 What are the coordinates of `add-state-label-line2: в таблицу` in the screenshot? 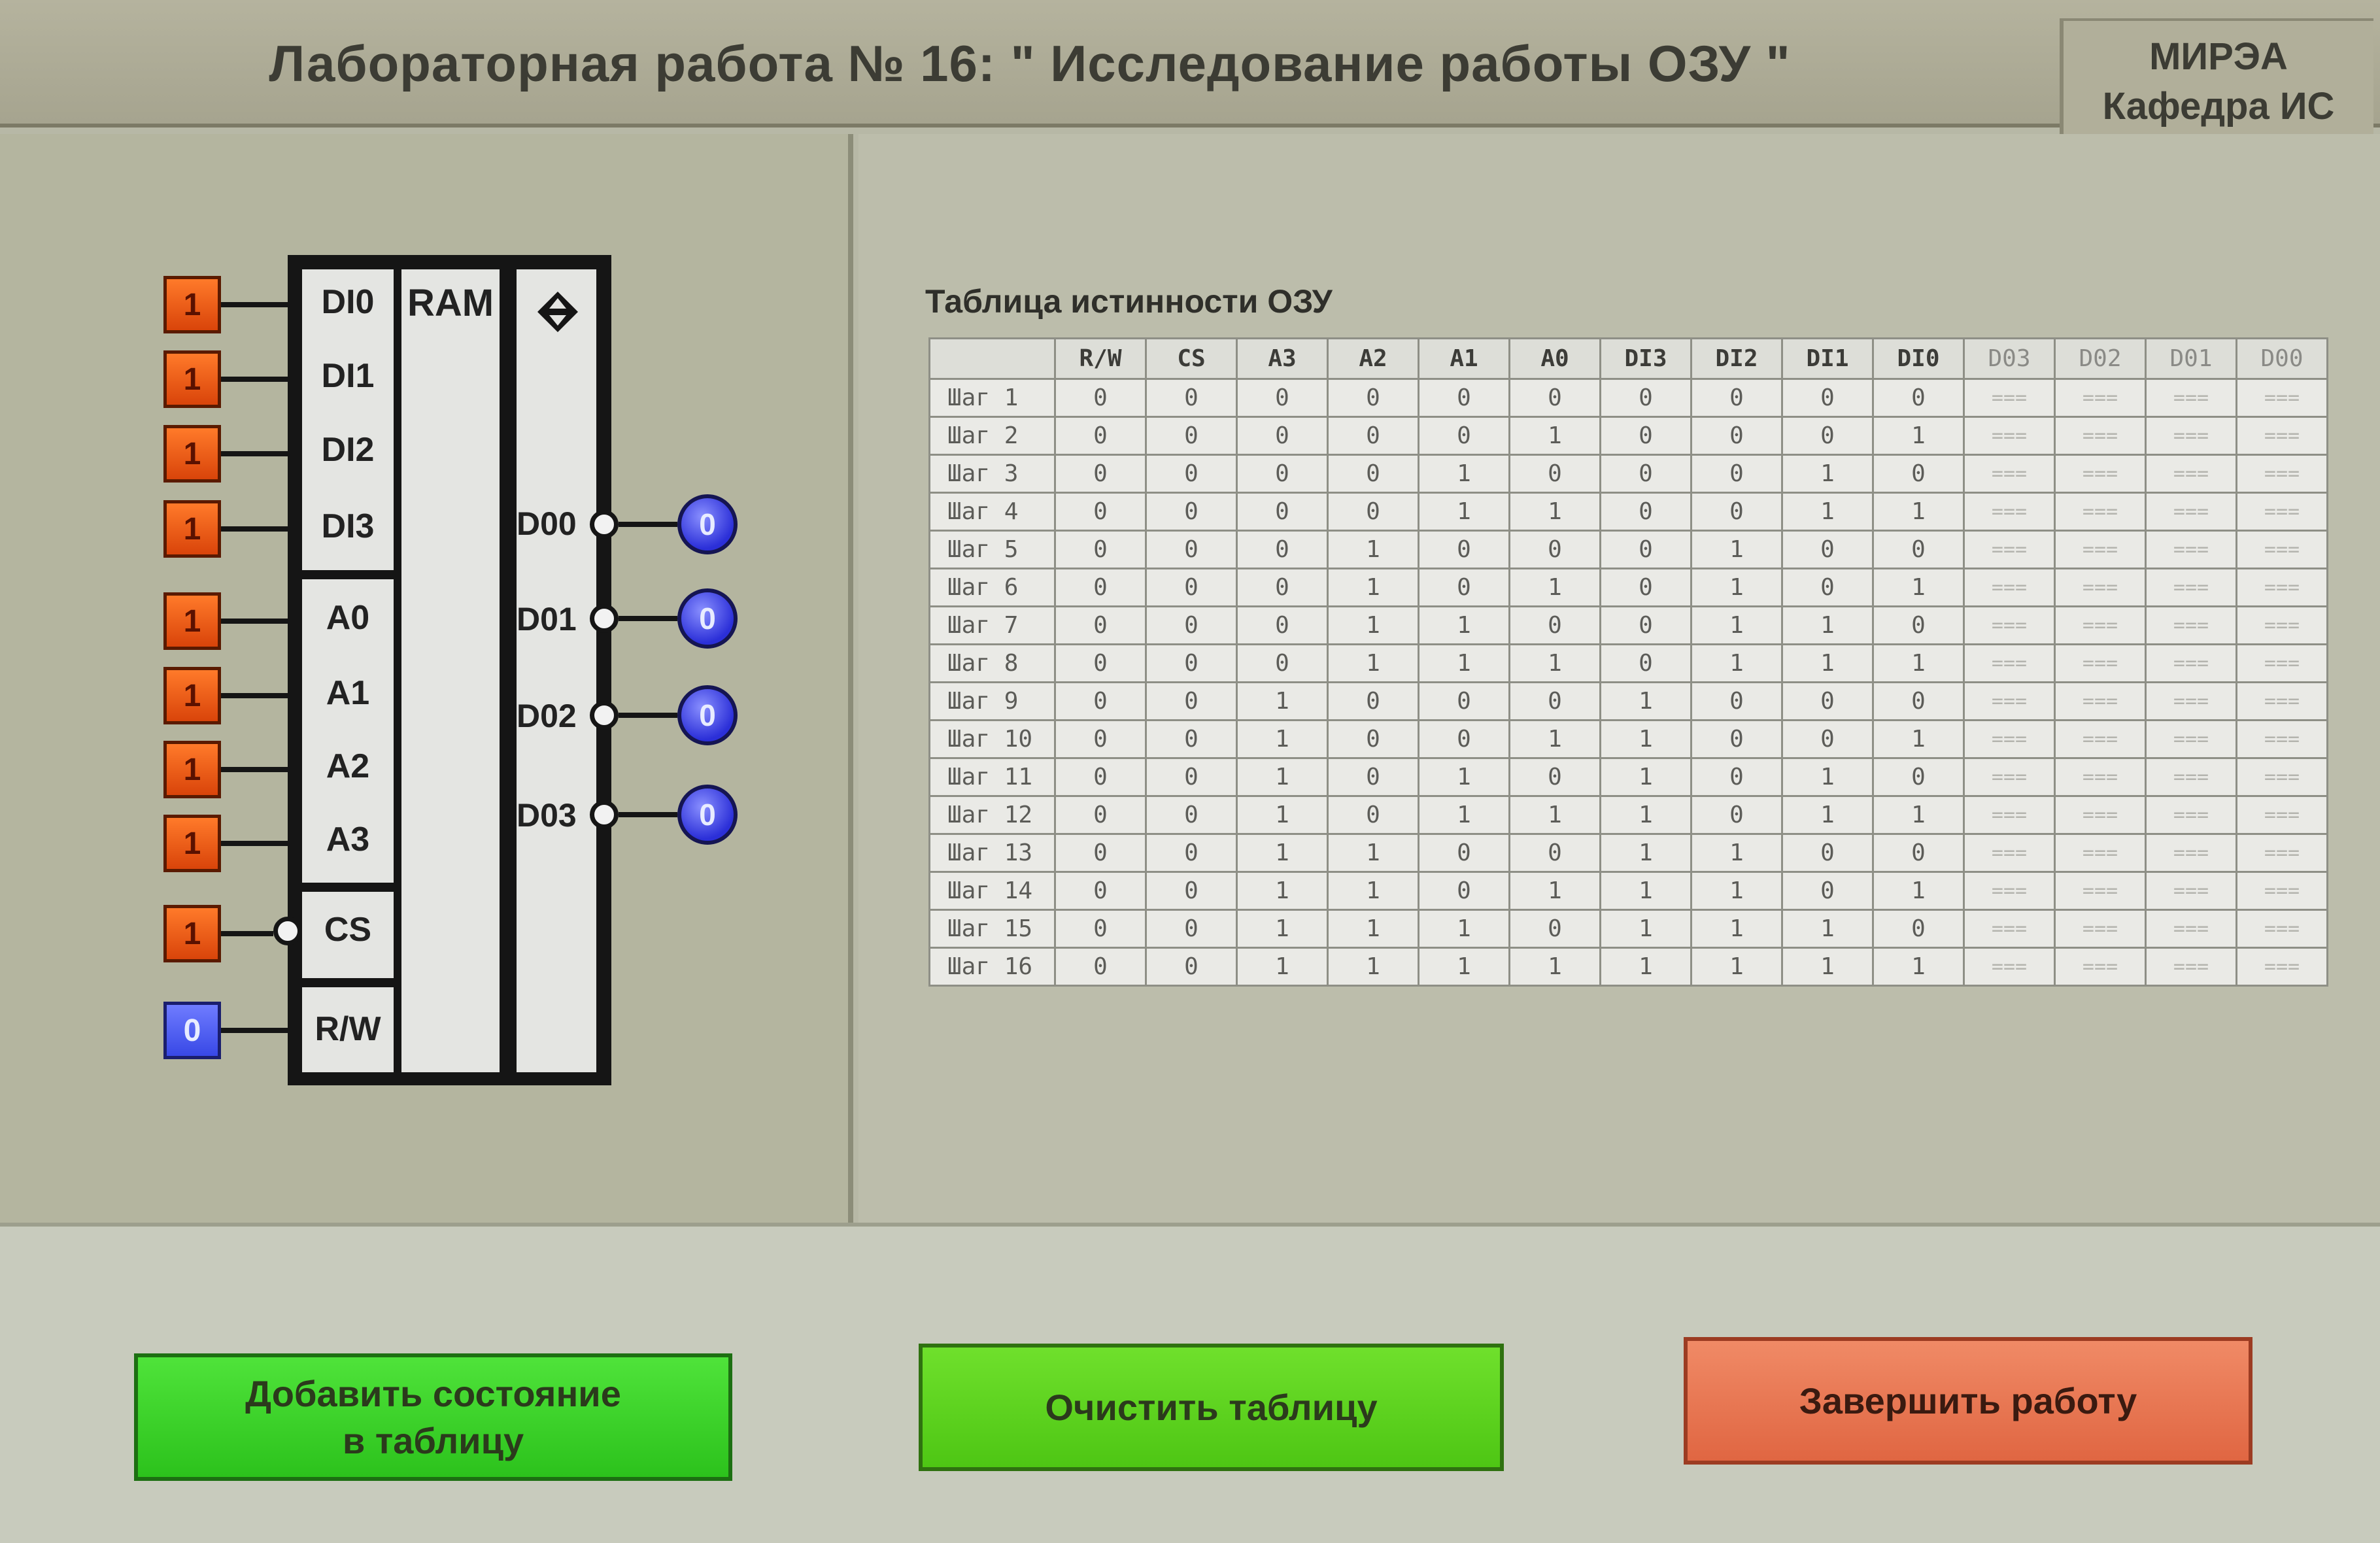 It's located at (433, 1440).